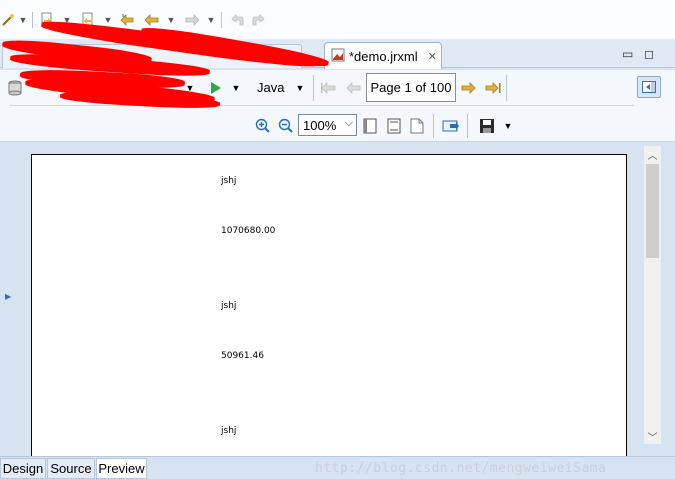 This screenshot has width=675, height=479. What do you see at coordinates (394, 126) in the screenshot?
I see `fit-width-icon` at bounding box center [394, 126].